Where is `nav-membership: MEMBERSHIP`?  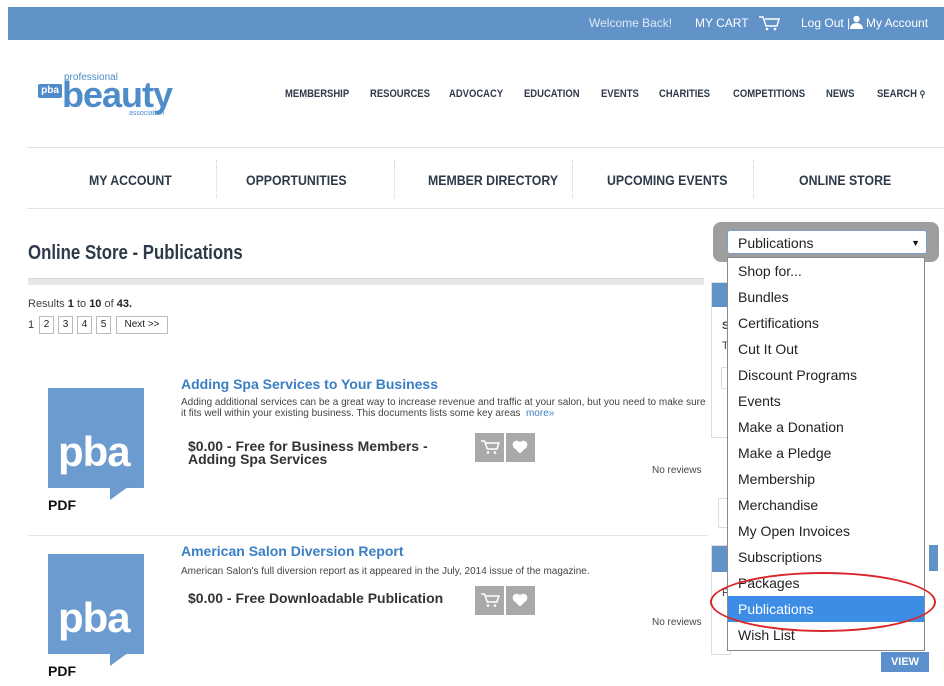 nav-membership: MEMBERSHIP is located at coordinates (317, 94).